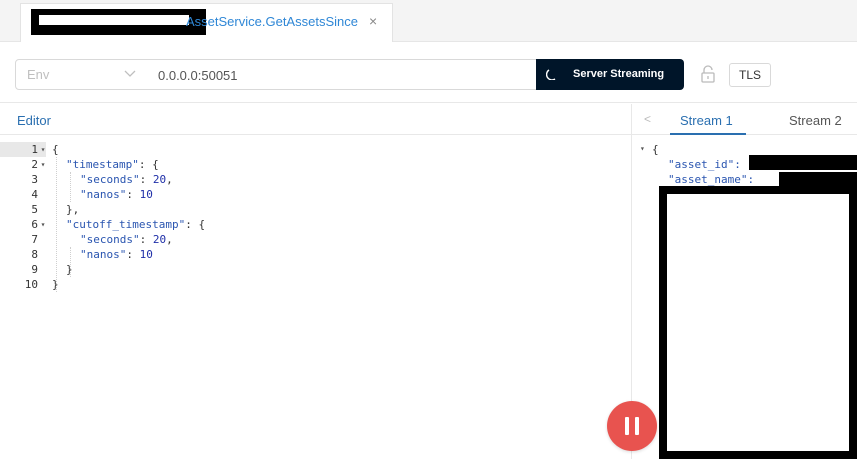  I want to click on server-streaming-button: Server Streaming, so click(610, 74).